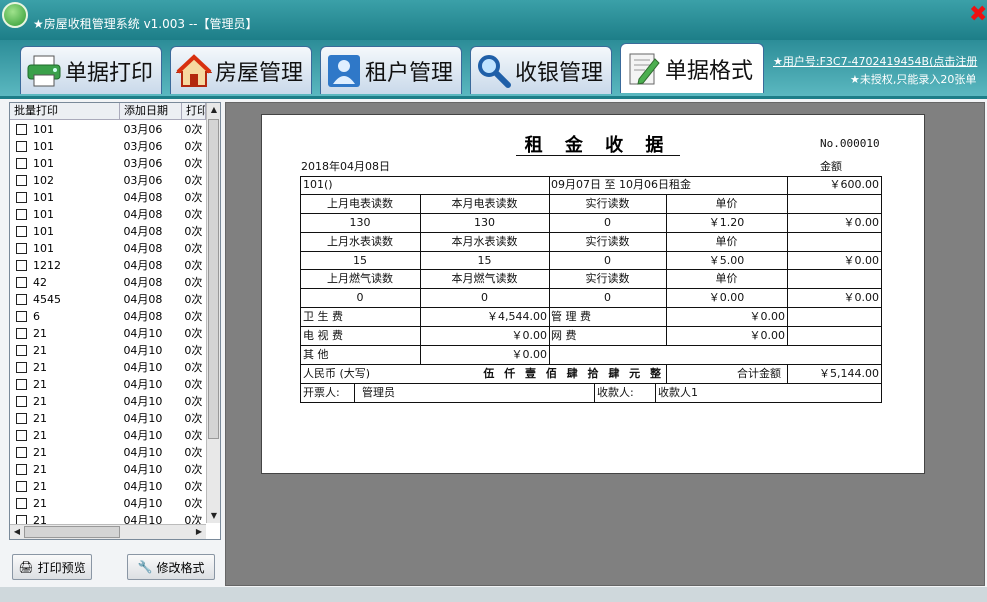 This screenshot has height=602, width=987. What do you see at coordinates (108, 316) in the screenshot?
I see `list-item: 6 04月08 0次` at bounding box center [108, 316].